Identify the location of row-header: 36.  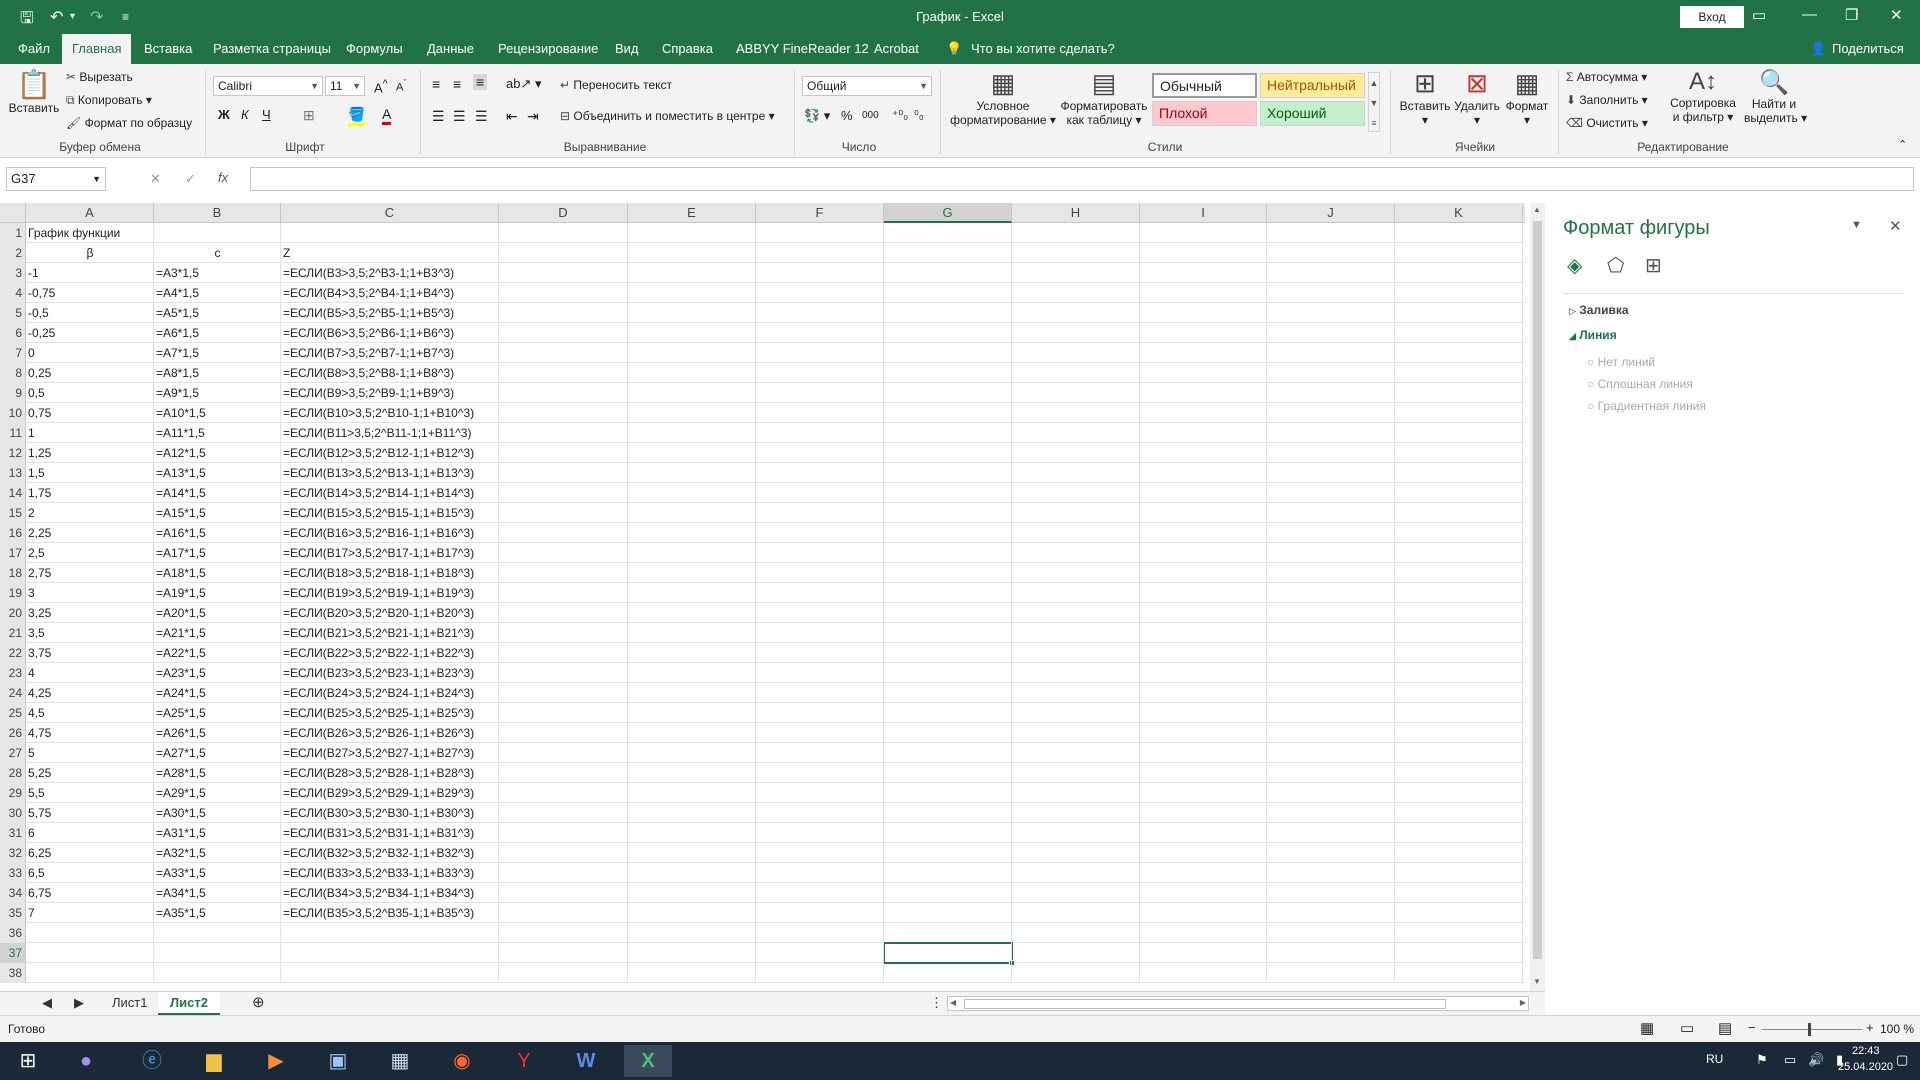
(13, 933).